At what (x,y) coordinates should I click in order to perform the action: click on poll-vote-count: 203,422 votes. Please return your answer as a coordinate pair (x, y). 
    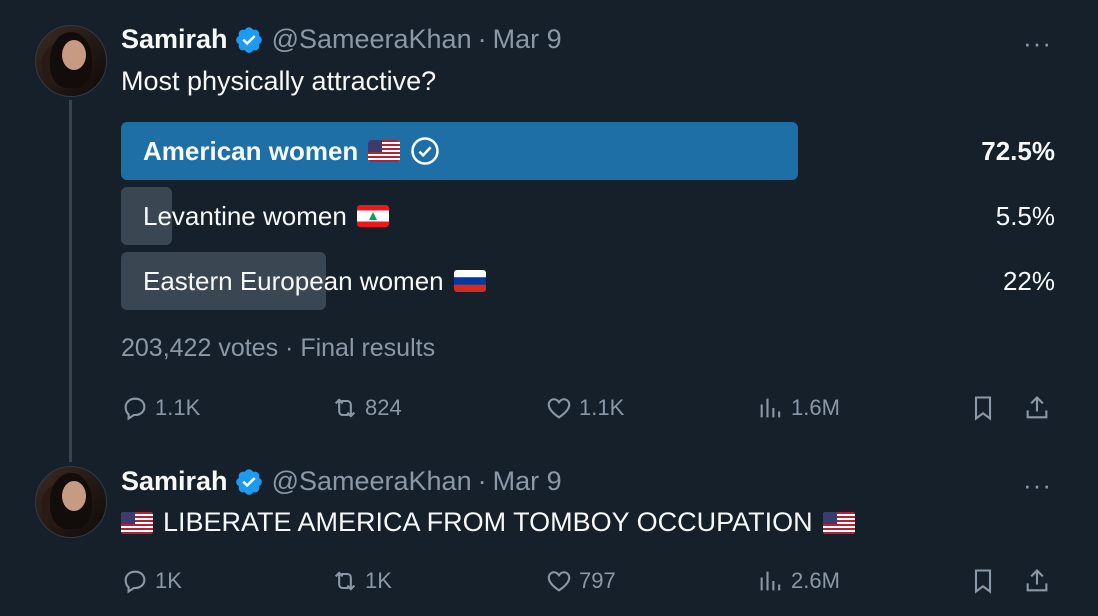
    Looking at the image, I should click on (200, 348).